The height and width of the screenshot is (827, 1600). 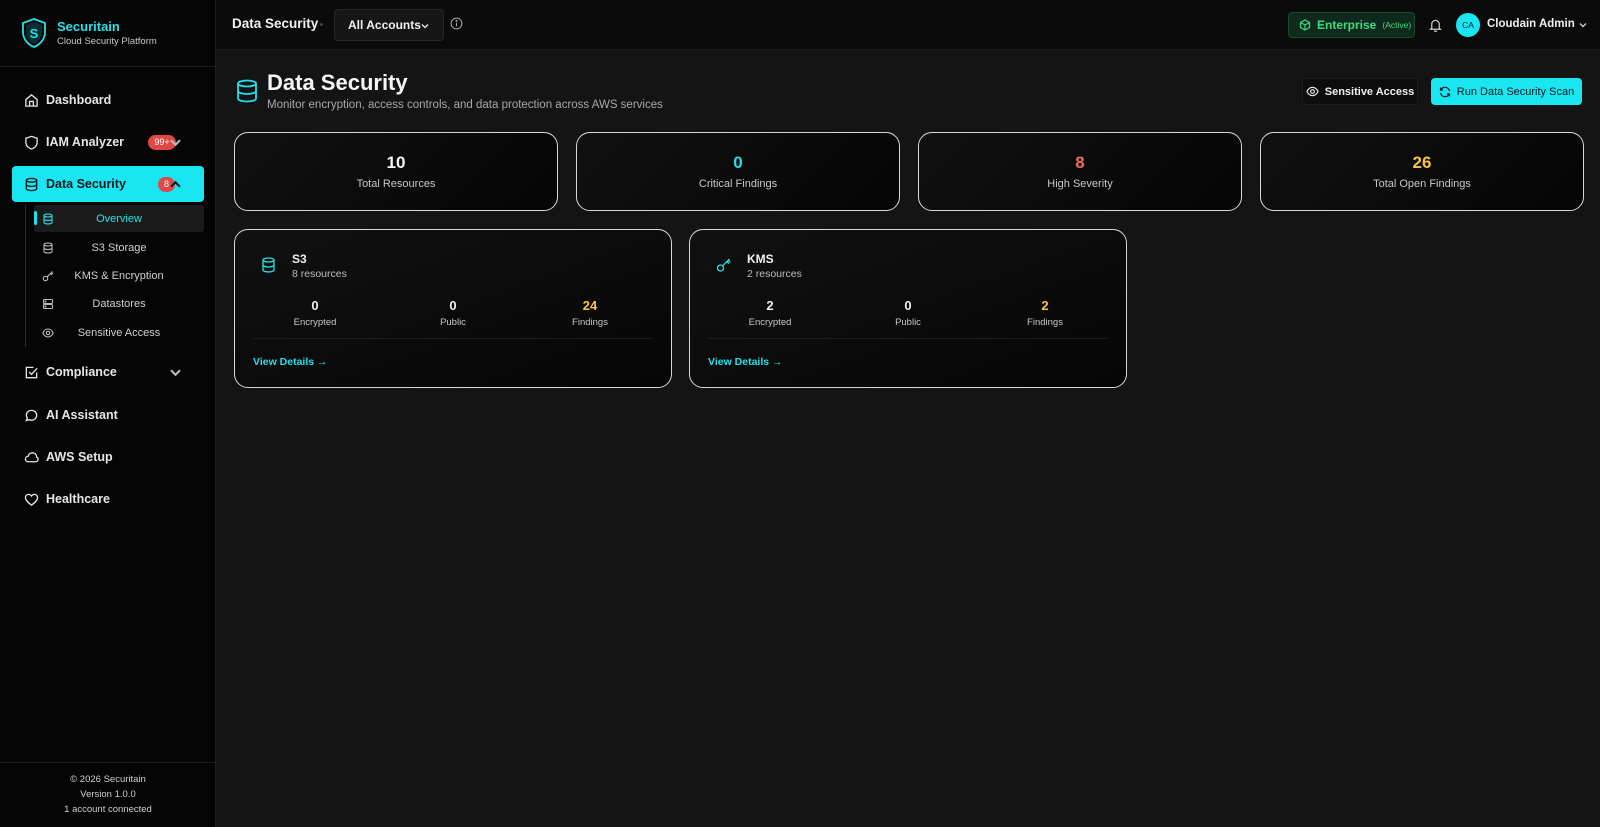 What do you see at coordinates (82, 415) in the screenshot?
I see `sidebar-item-label: AI Assistant` at bounding box center [82, 415].